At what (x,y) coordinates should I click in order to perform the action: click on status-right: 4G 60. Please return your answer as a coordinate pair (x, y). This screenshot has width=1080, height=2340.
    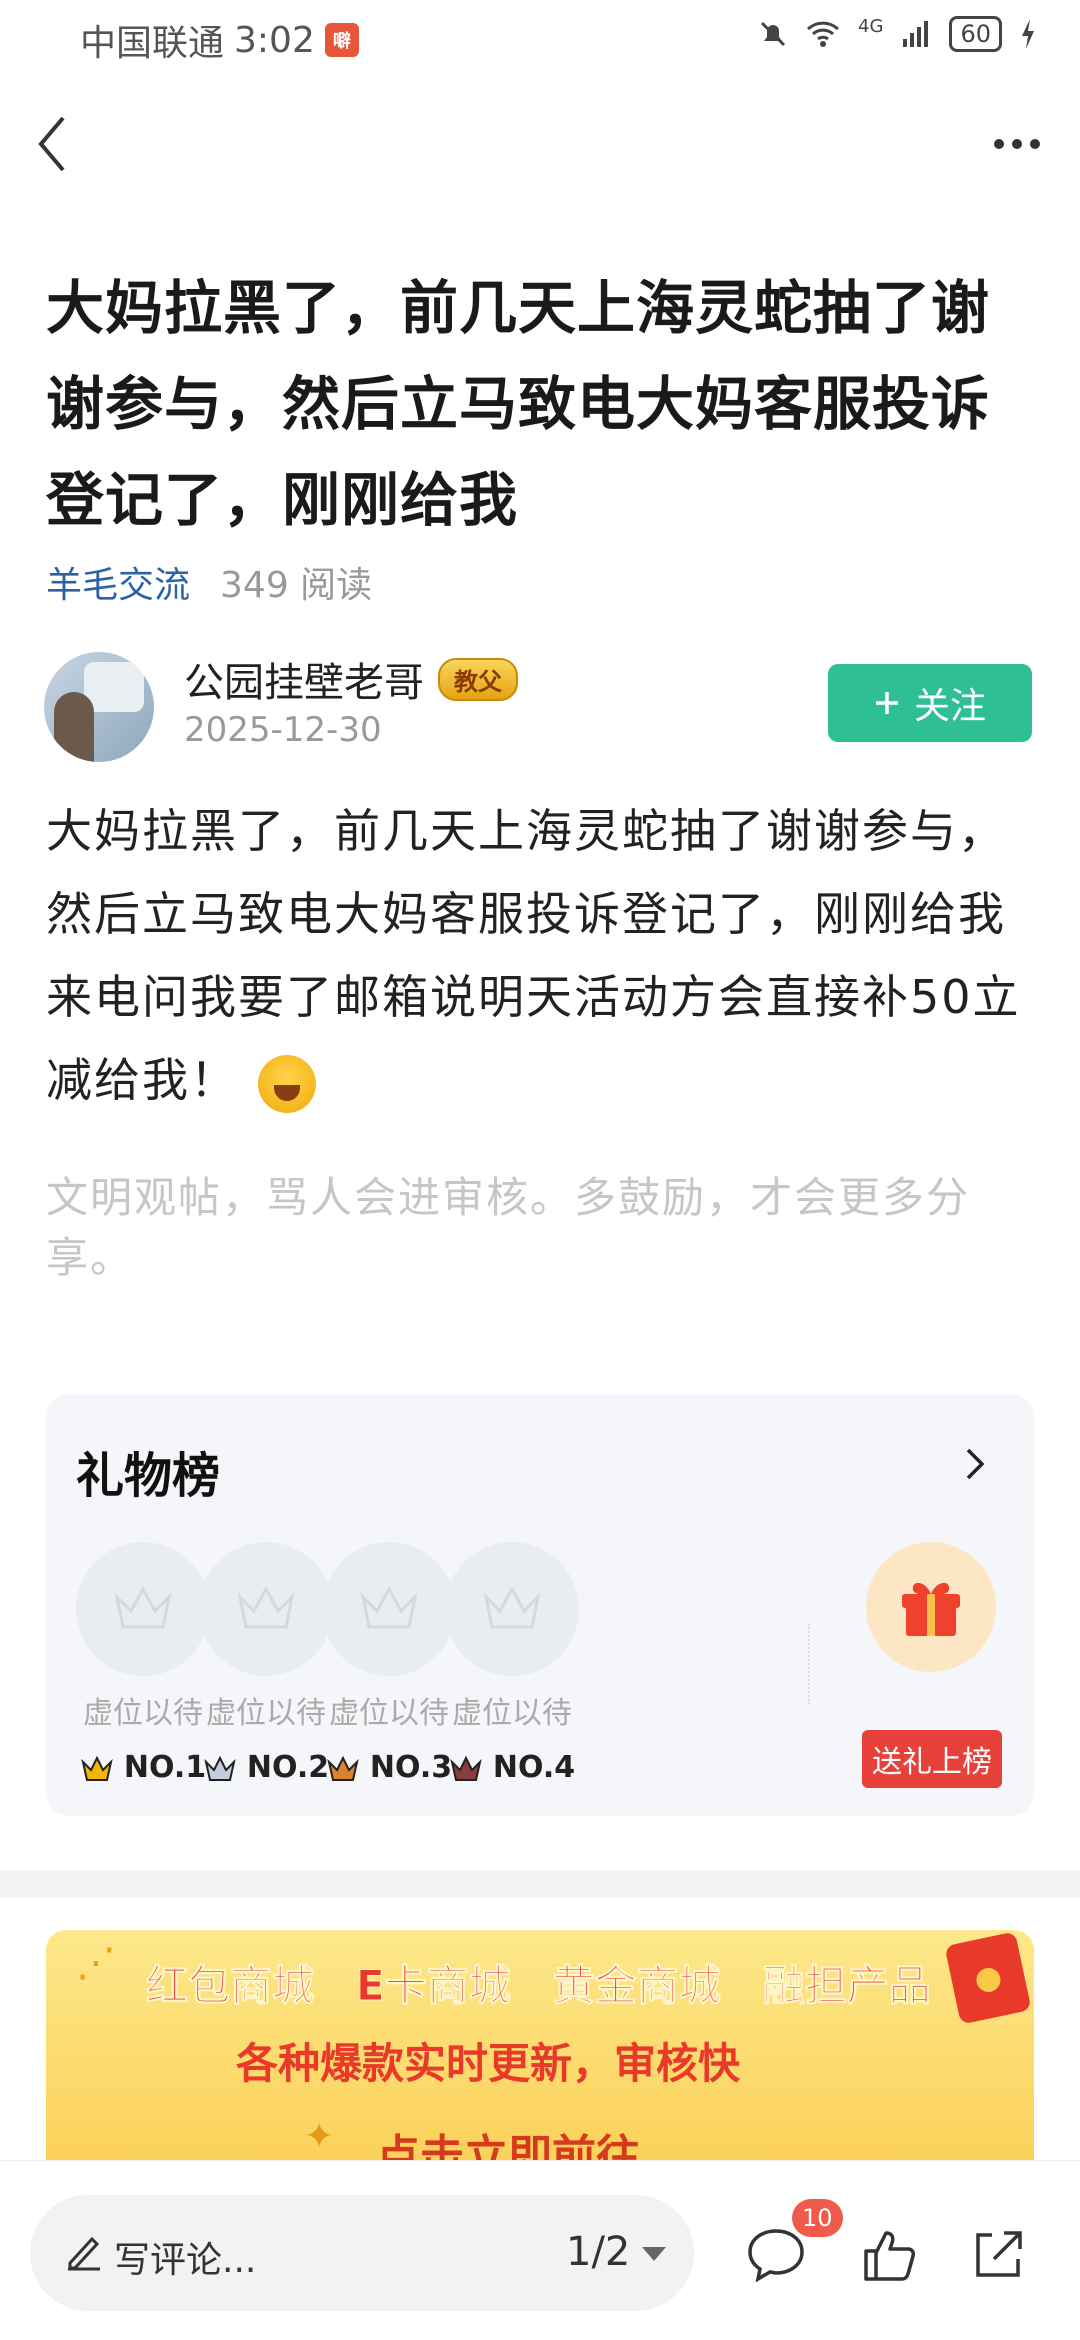
    Looking at the image, I should click on (897, 34).